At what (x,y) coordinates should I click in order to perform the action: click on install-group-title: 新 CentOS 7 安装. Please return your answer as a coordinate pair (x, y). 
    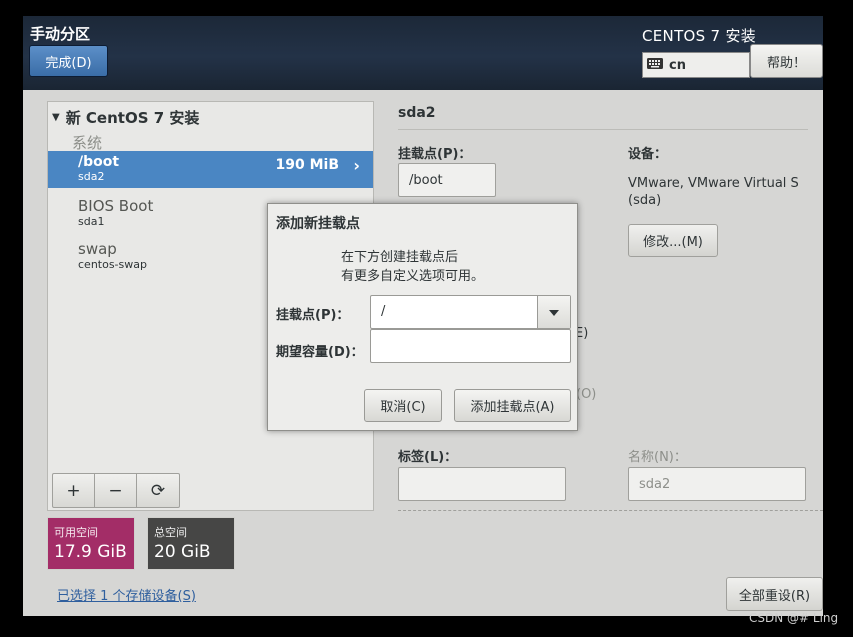
    Looking at the image, I should click on (132, 118).